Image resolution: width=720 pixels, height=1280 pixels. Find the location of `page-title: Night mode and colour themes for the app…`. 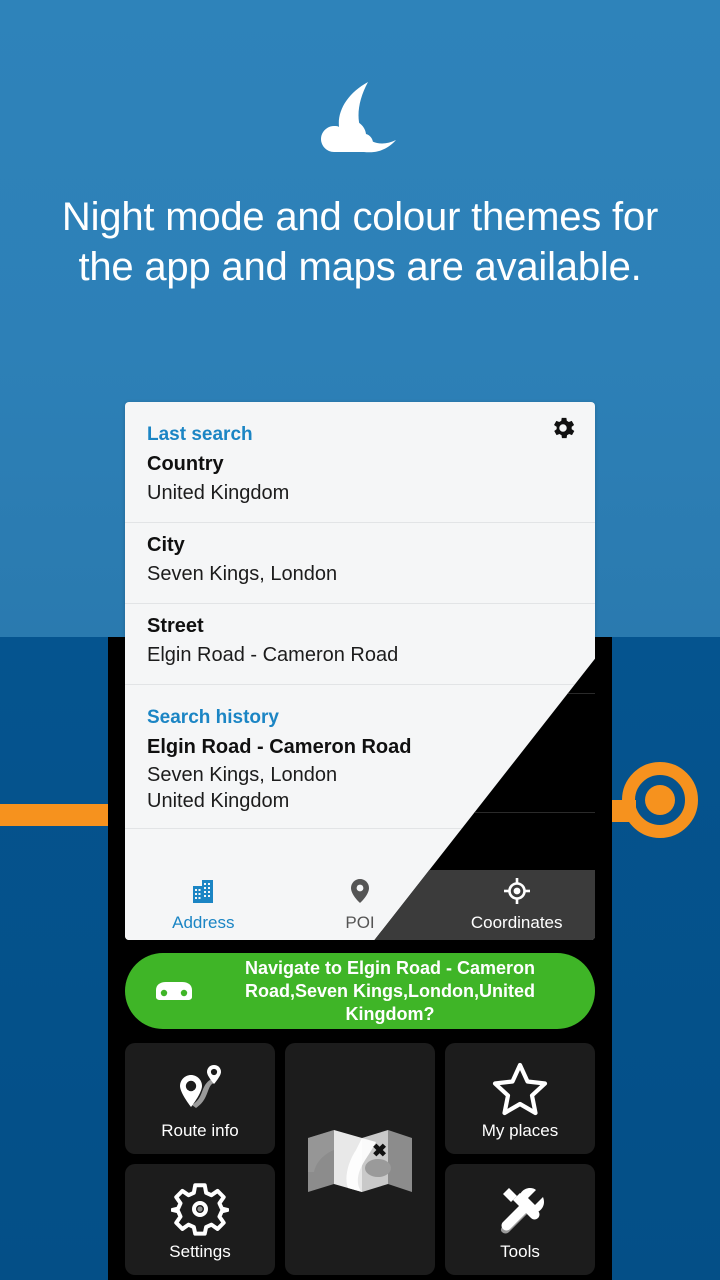

page-title: Night mode and colour themes for the app… is located at coordinates (360, 242).